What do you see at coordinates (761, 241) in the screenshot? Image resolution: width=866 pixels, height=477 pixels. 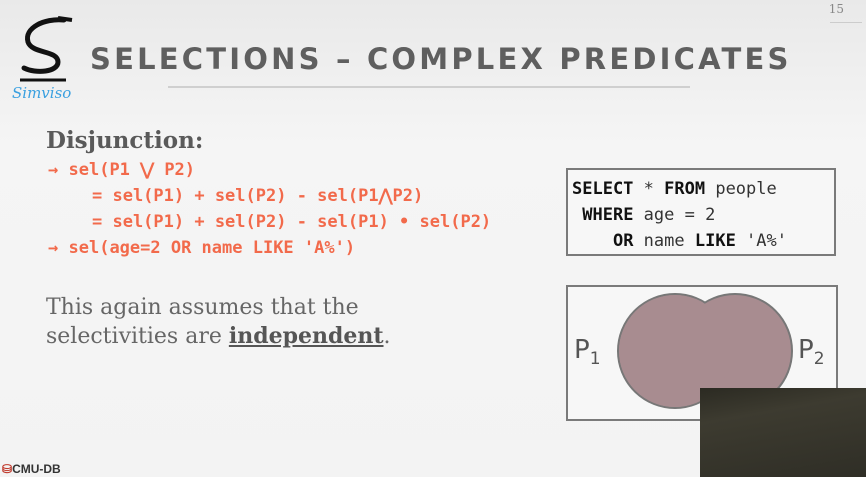 I see `sql-text: 'A%'` at bounding box center [761, 241].